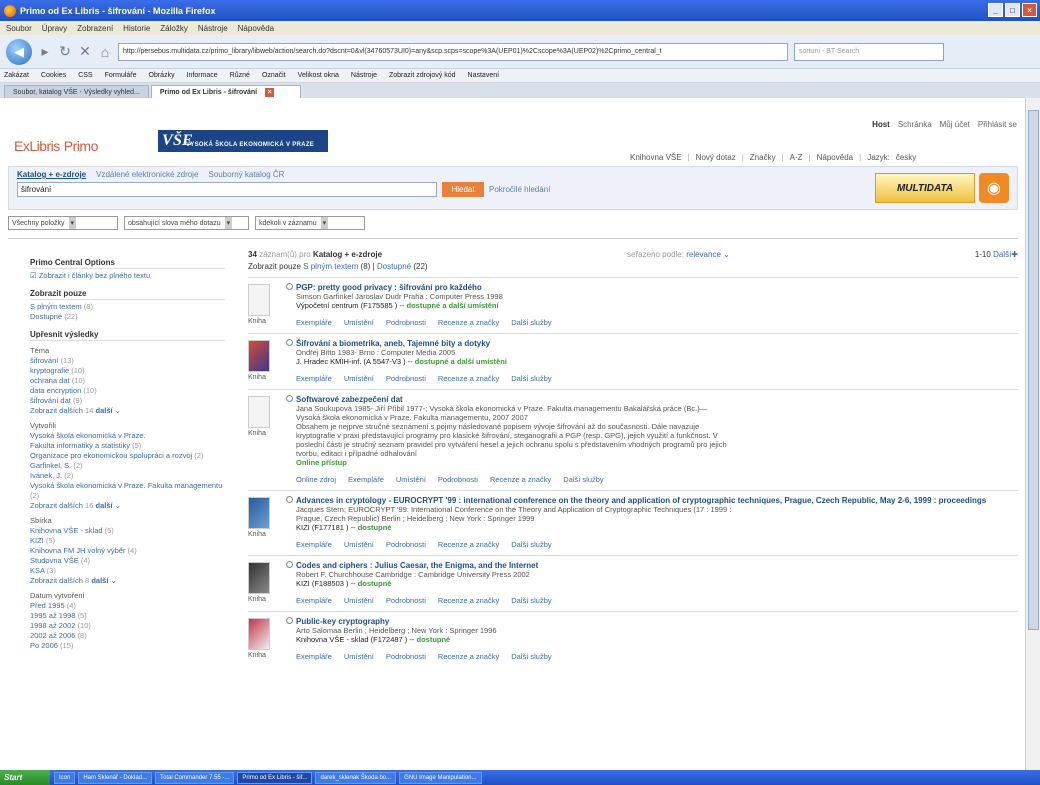 Image resolution: width=1040 pixels, height=785 pixels. Describe the element at coordinates (330, 266) in the screenshot. I see `show-only-fulltext: S plným textem` at that location.